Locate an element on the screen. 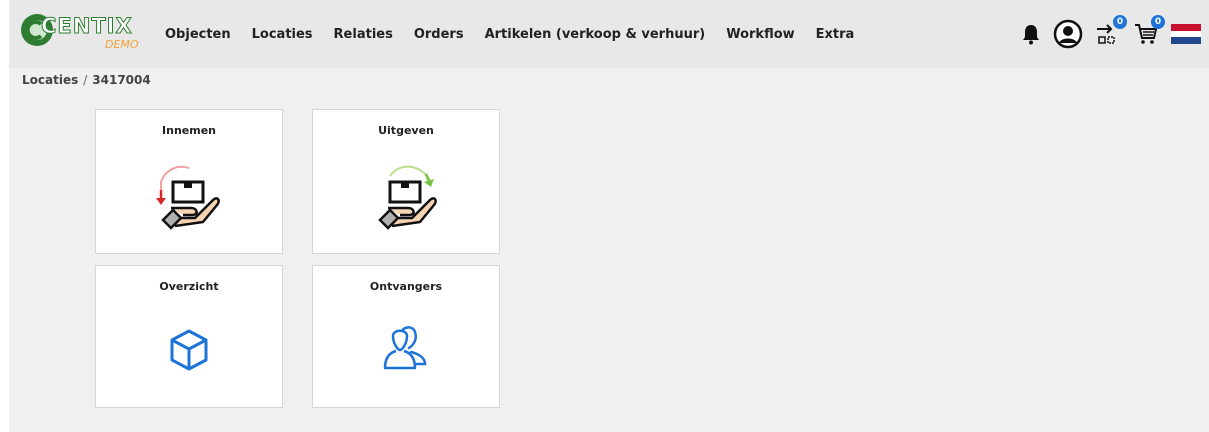 This screenshot has height=432, width=1209. breadcrumb-parent-link: Locaties is located at coordinates (50, 80).